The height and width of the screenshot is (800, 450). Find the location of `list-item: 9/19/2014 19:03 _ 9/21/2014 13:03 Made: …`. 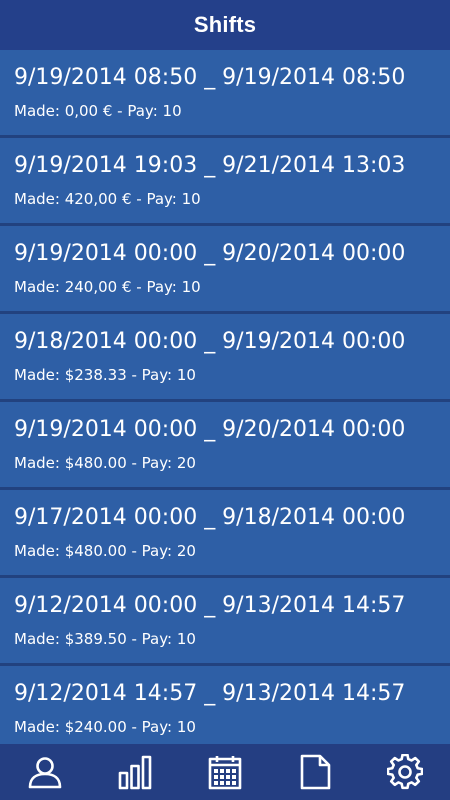

list-item: 9/19/2014 19:03 _ 9/21/2014 13:03 Made: … is located at coordinates (225, 182).